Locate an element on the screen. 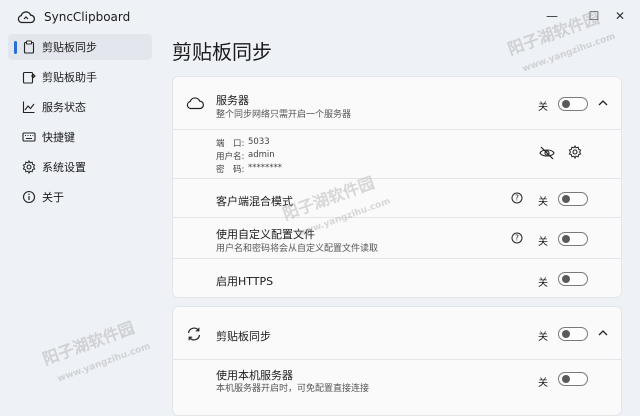  gear-icon is located at coordinates (29, 167).